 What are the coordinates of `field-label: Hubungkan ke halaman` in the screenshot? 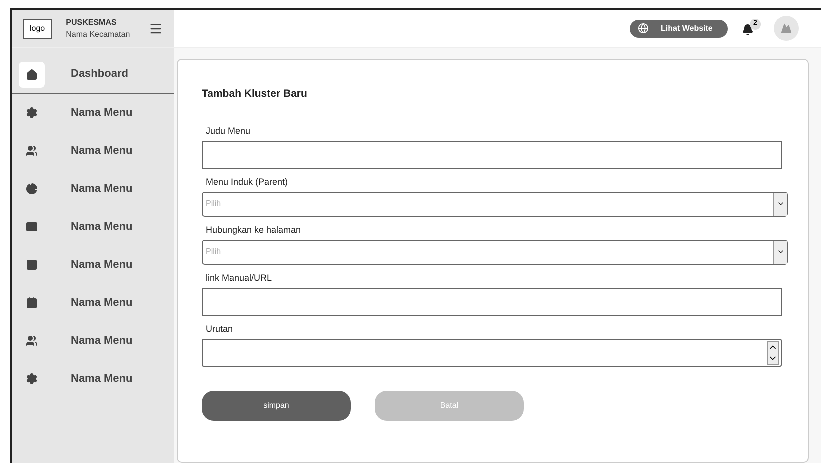 It's located at (253, 230).